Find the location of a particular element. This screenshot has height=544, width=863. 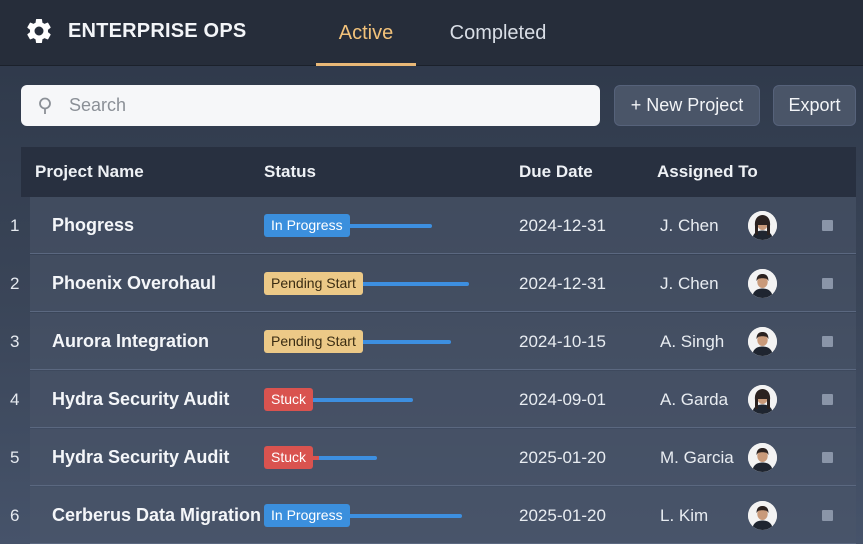

tab-active: Active is located at coordinates (366, 33).